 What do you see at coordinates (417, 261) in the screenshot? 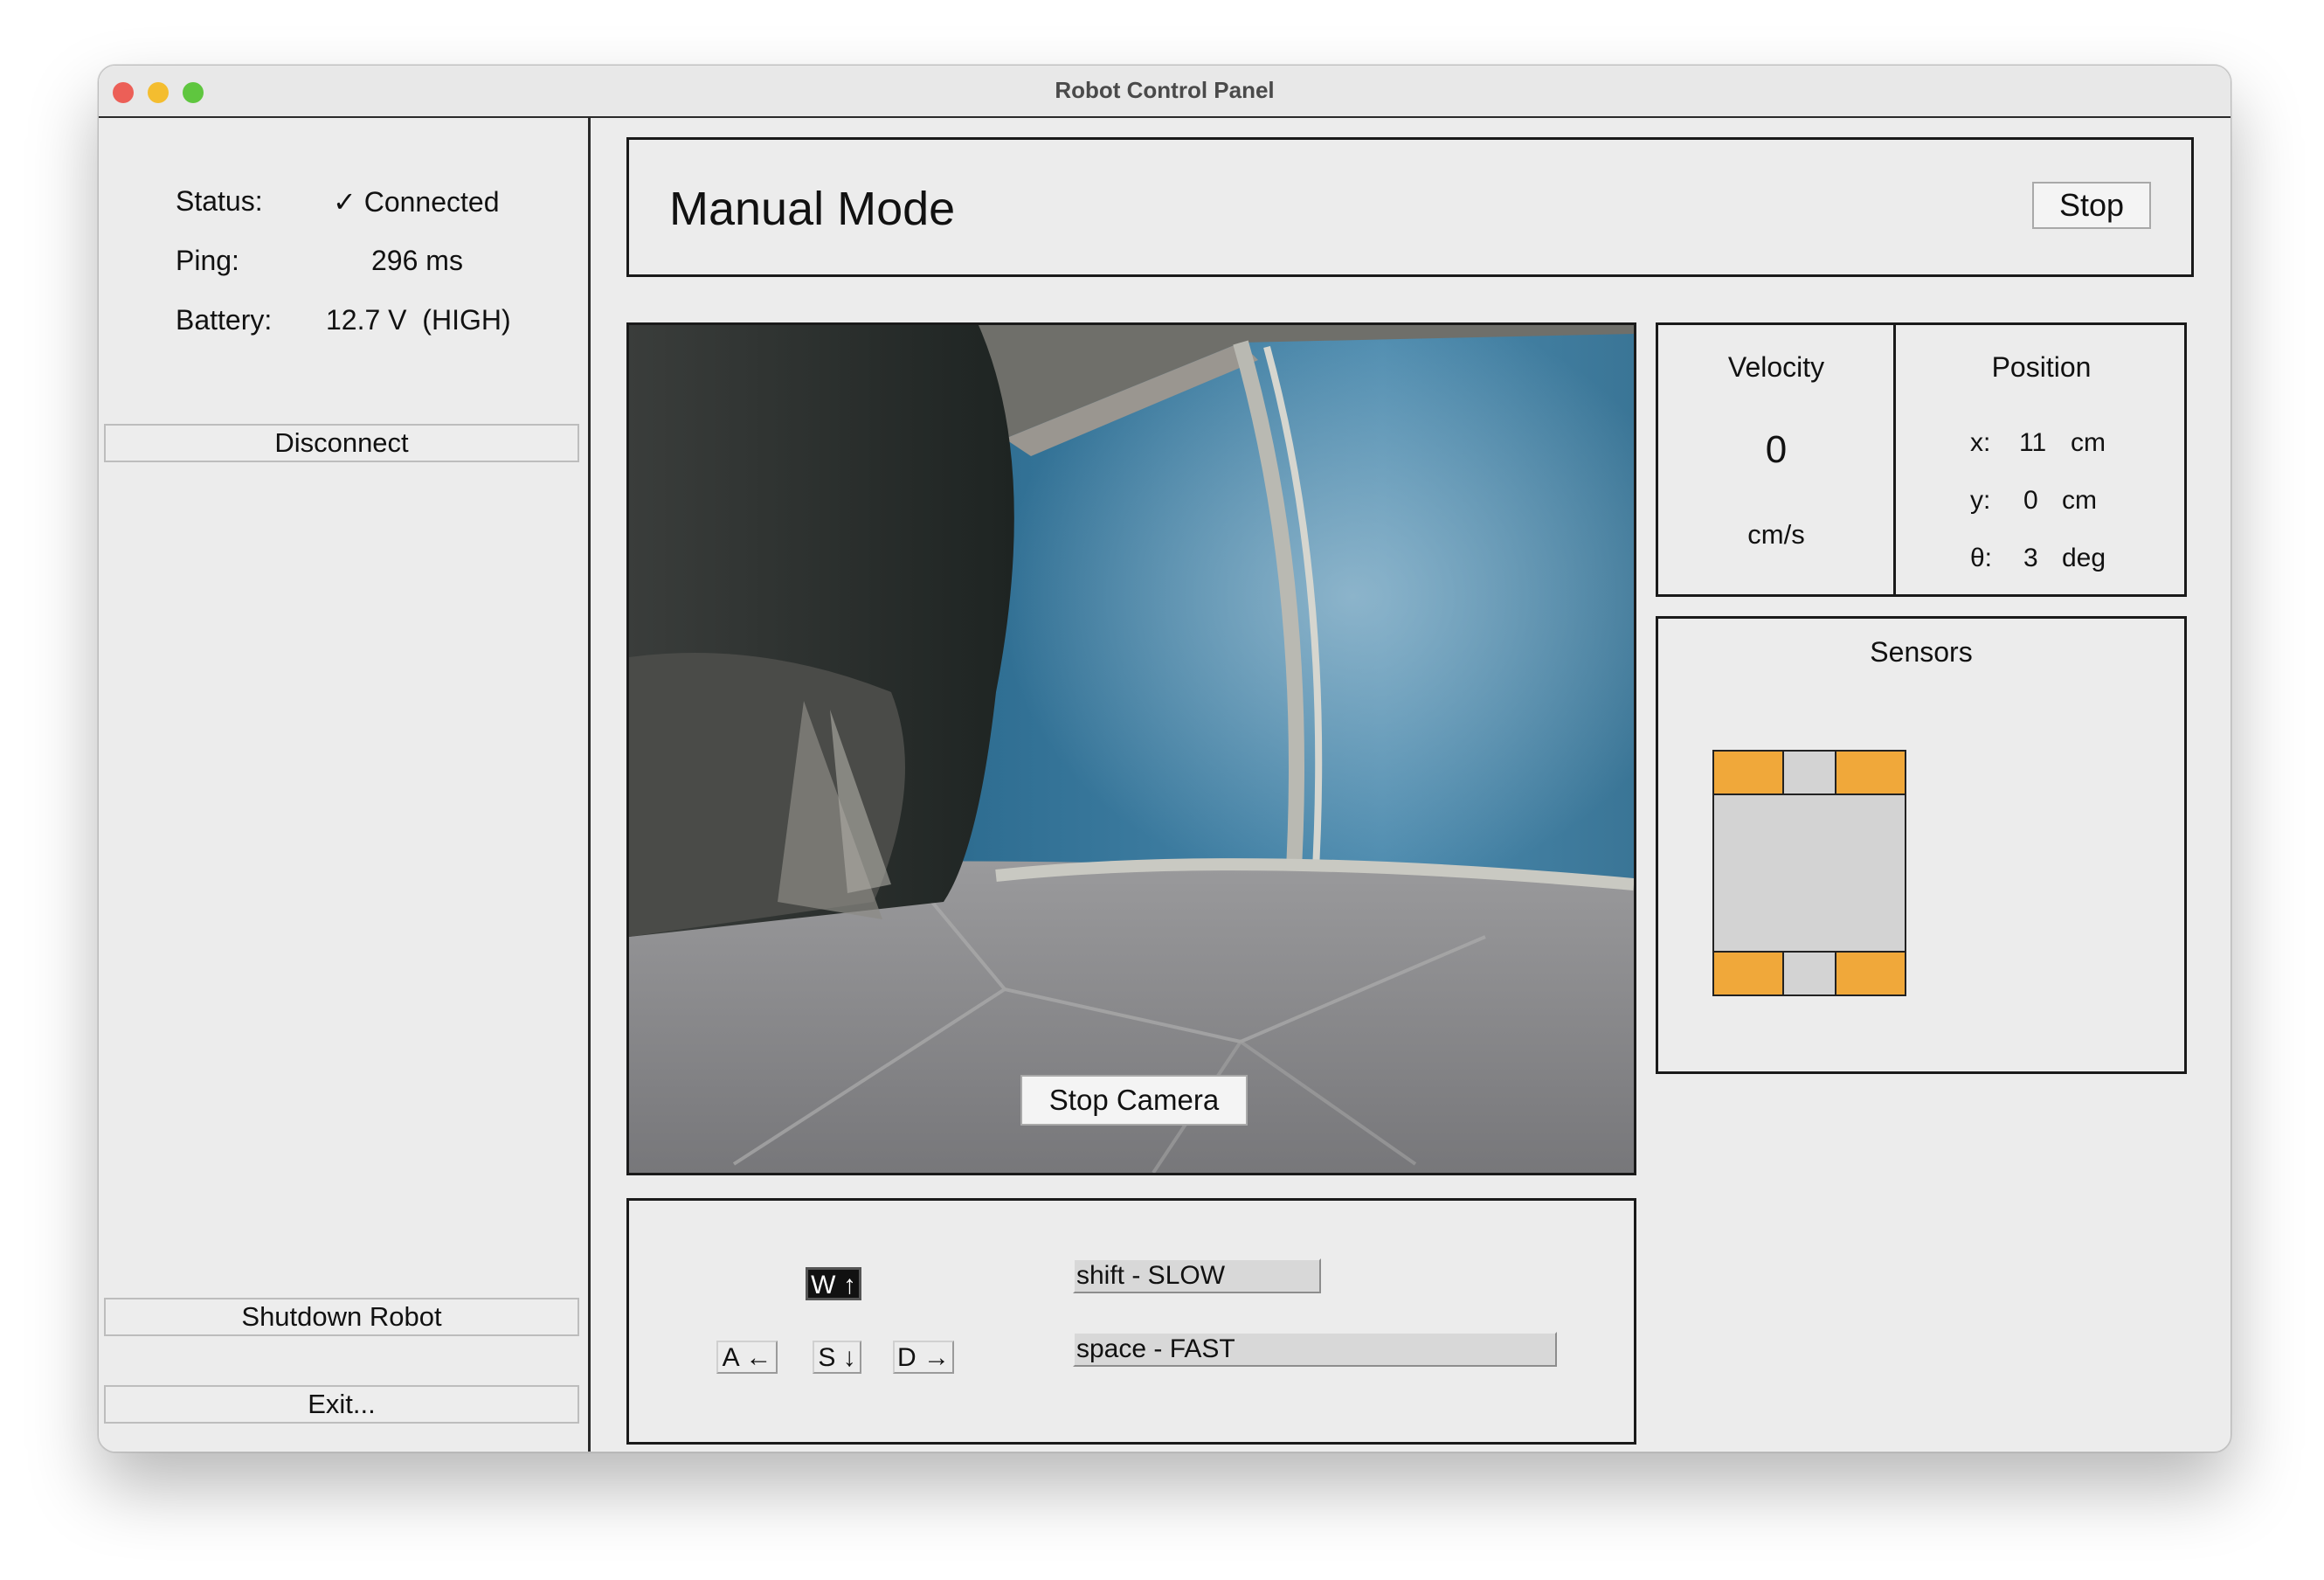
I see `ping-value: 296 ms` at bounding box center [417, 261].